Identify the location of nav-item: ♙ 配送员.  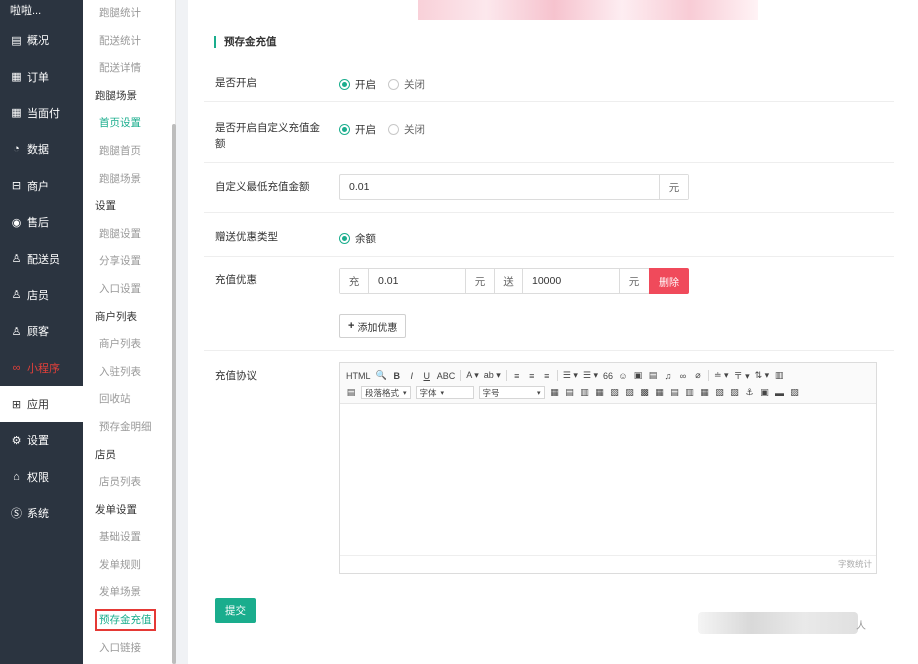
(41, 258).